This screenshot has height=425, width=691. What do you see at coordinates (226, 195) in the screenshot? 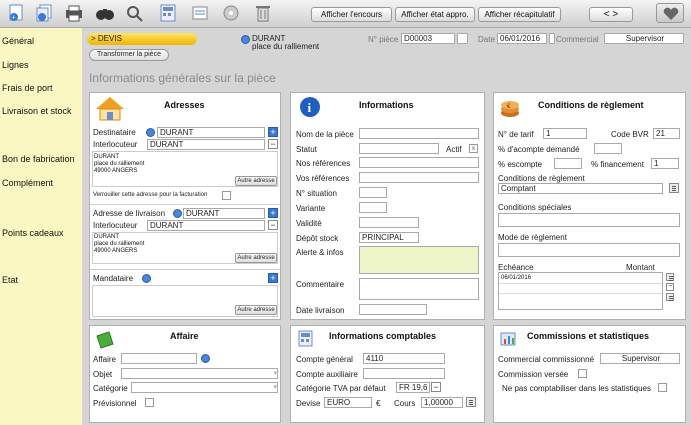
I see `verrouiller-checkbox` at bounding box center [226, 195].